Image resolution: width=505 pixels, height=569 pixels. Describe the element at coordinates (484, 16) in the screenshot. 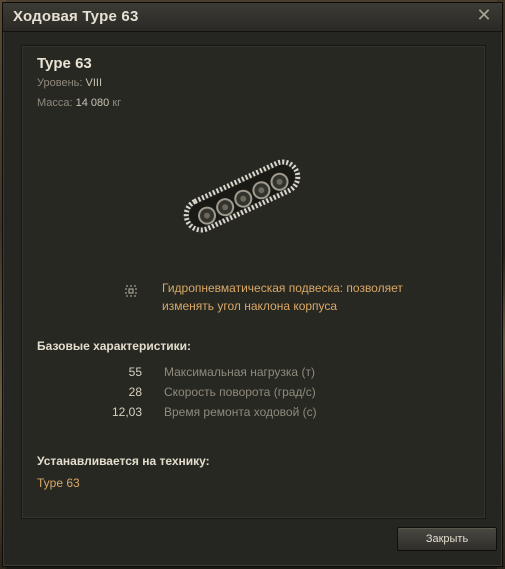

I see `close-icon: ✕` at that location.